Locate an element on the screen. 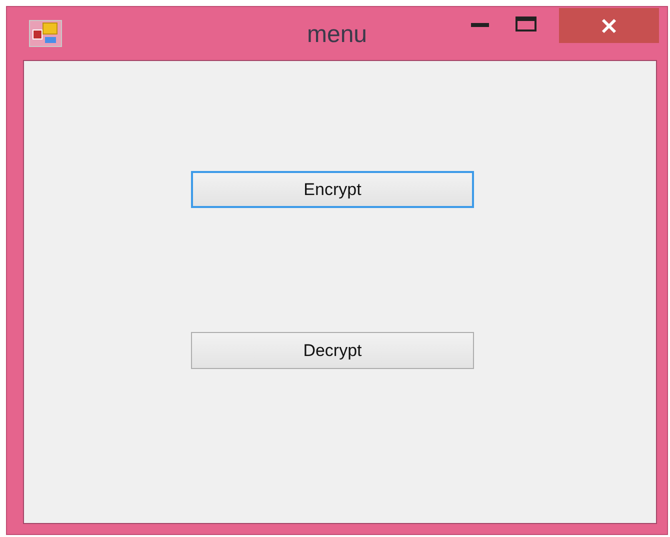 Image resolution: width=670 pixels, height=537 pixels. window-title: menu is located at coordinates (337, 35).